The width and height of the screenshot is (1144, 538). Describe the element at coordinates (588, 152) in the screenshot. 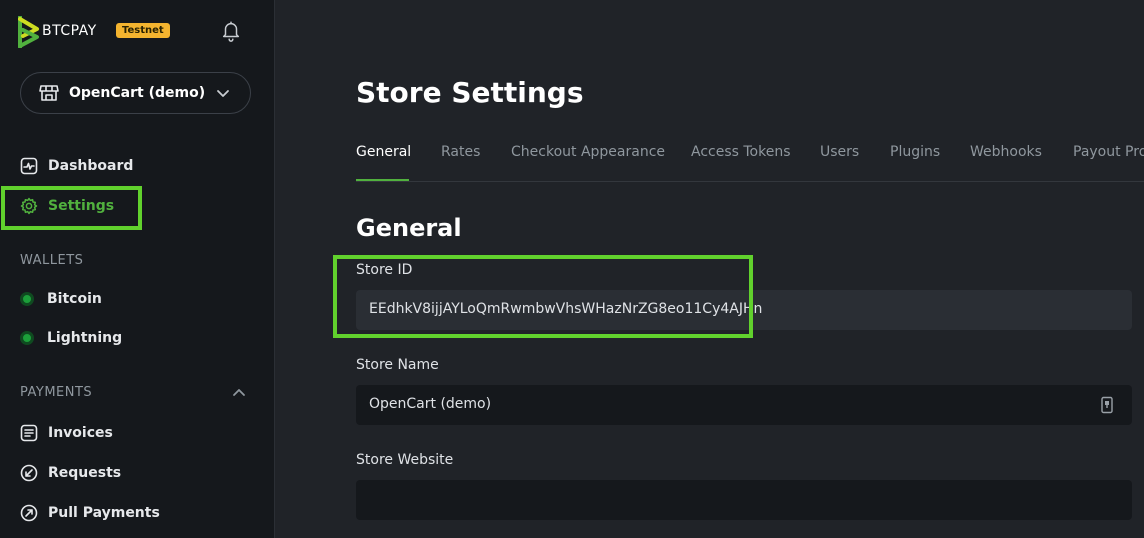

I see `tab-checkout-appearance: Checkout Appearance` at that location.